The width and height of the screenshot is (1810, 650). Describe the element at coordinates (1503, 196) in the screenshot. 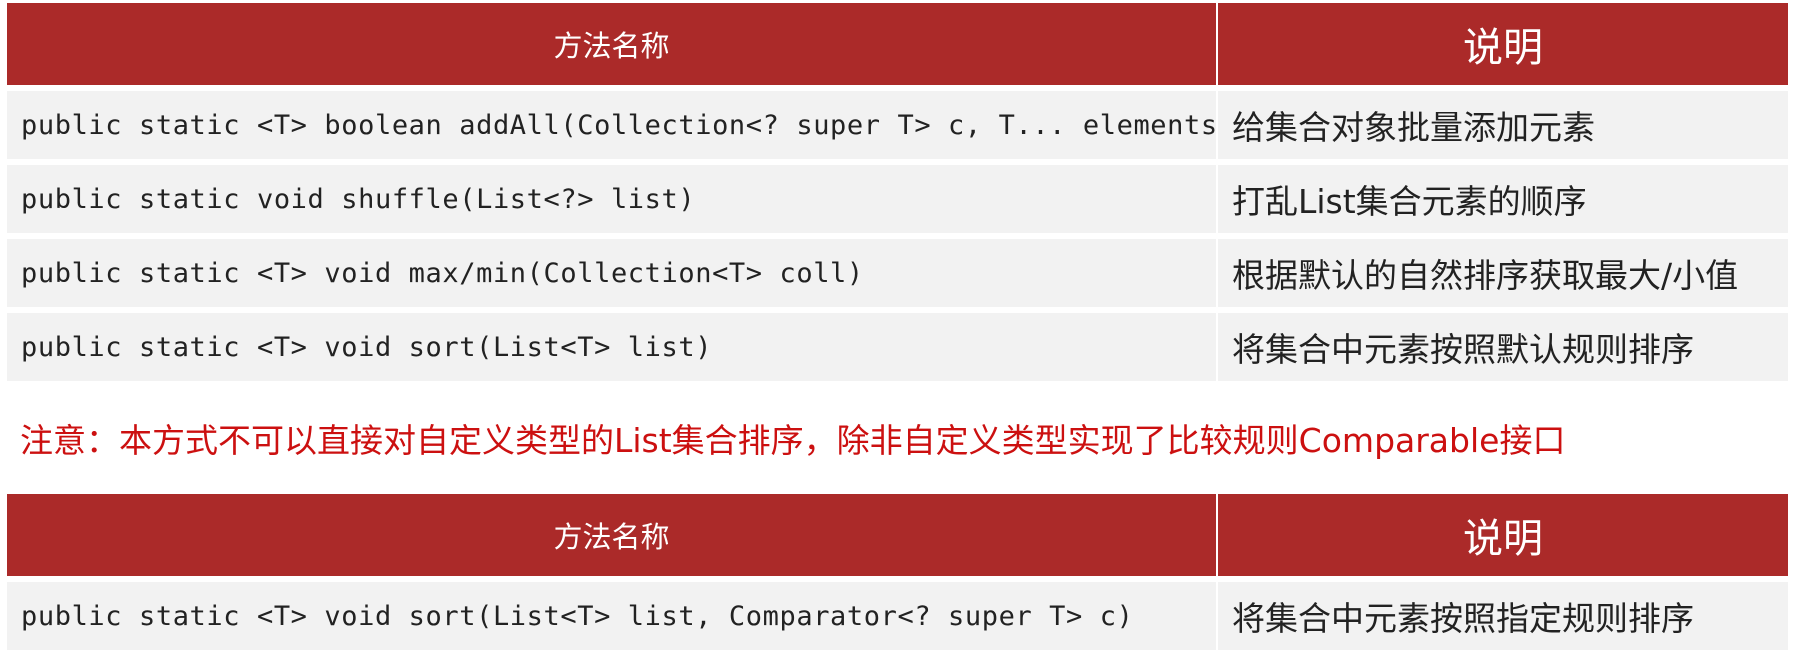

I see `method-description: 打乱List集合元素的顺序` at that location.